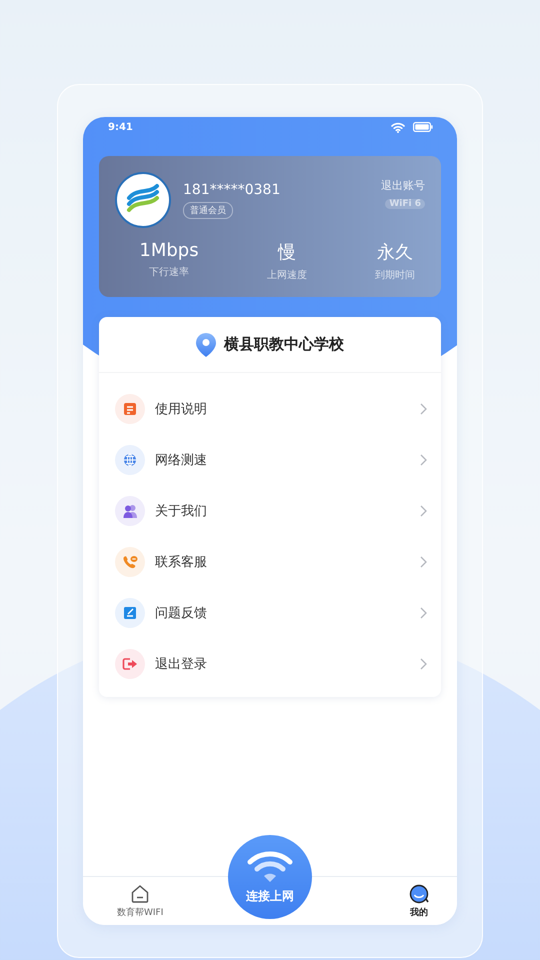  I want to click on connect-button: 连接上网, so click(270, 877).